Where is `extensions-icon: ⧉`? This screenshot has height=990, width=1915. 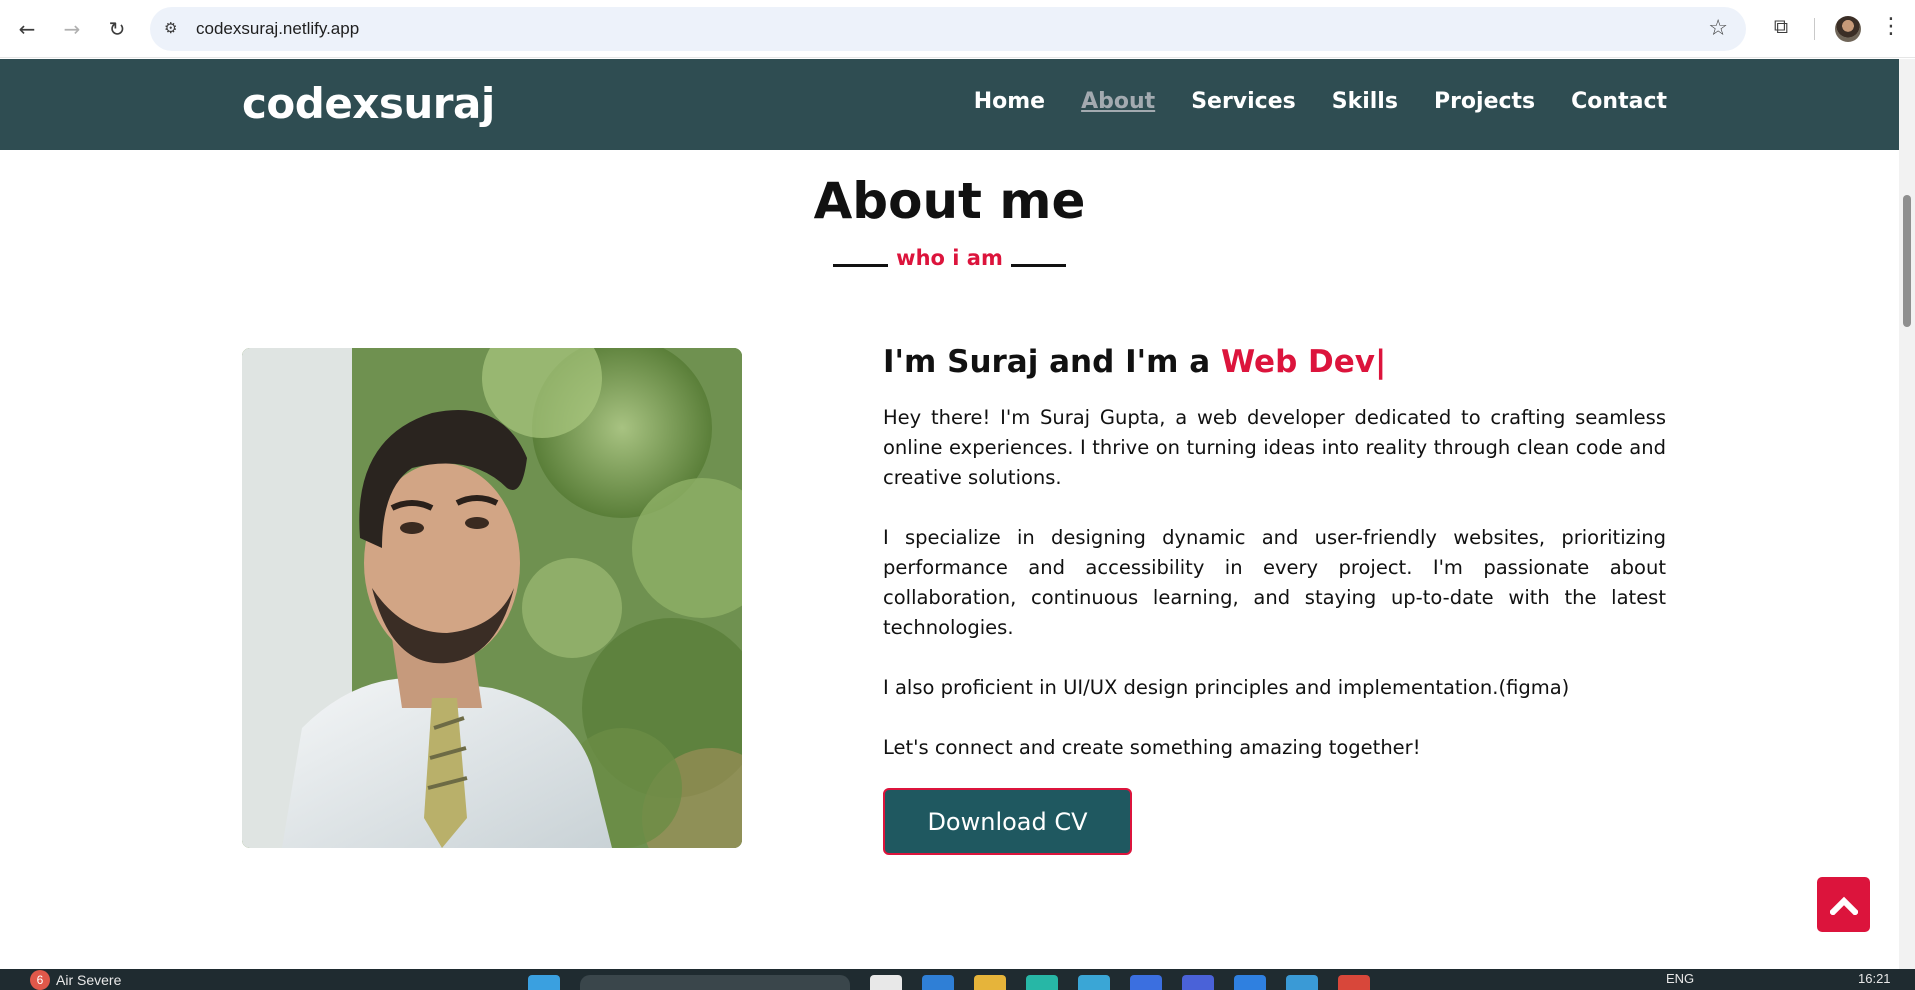 extensions-icon: ⧉ is located at coordinates (1781, 29).